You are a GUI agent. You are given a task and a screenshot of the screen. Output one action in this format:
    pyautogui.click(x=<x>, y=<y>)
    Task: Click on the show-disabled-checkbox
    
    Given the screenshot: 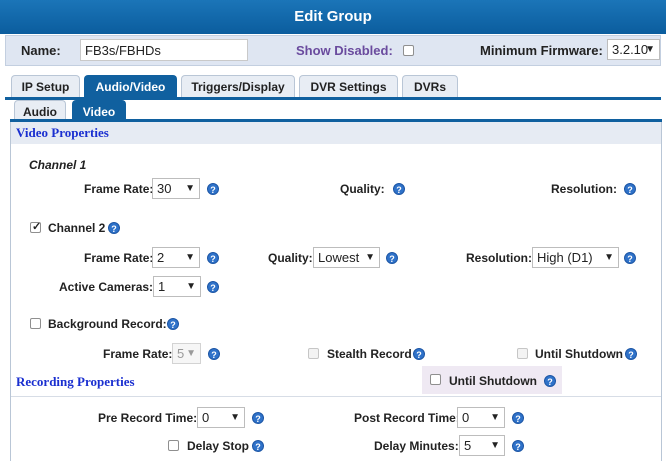 What is the action you would take?
    pyautogui.click(x=408, y=50)
    